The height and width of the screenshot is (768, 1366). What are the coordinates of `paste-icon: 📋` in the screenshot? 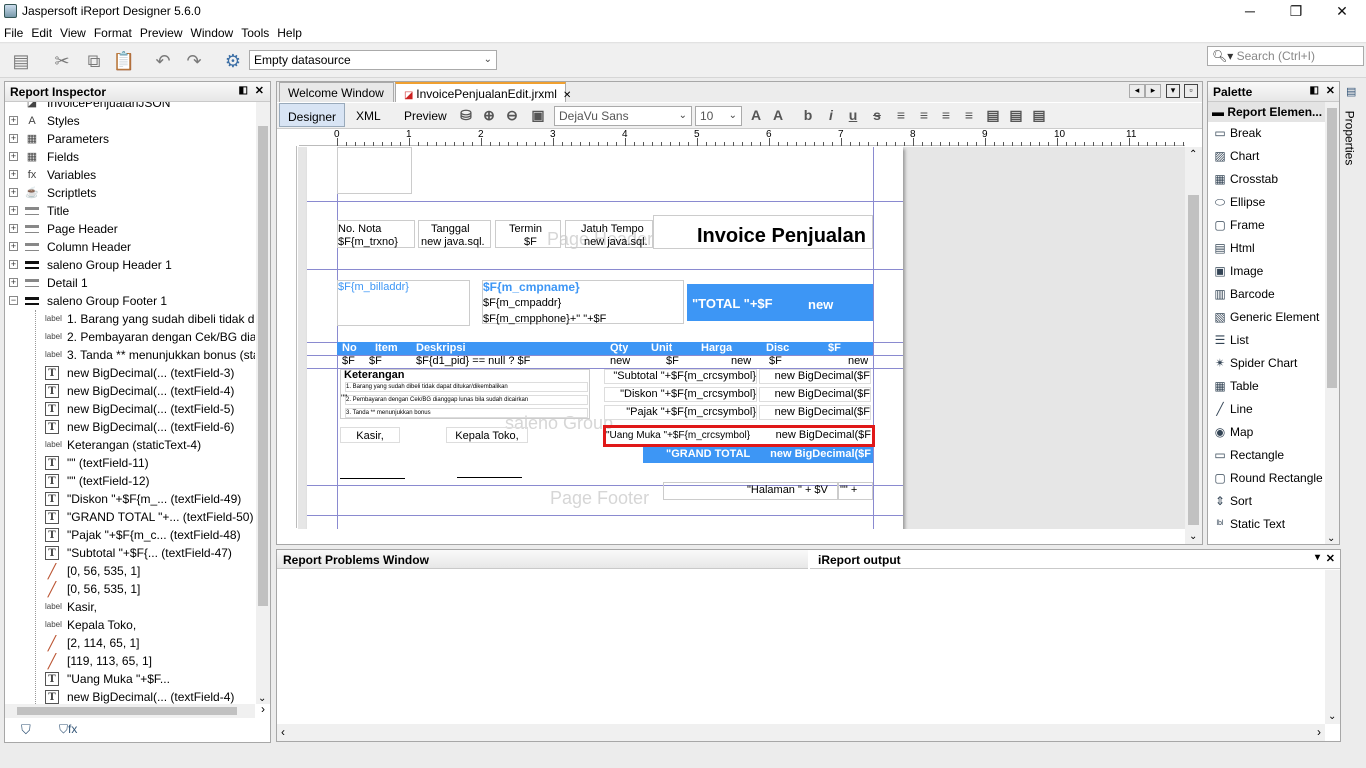 It's located at (124, 61).